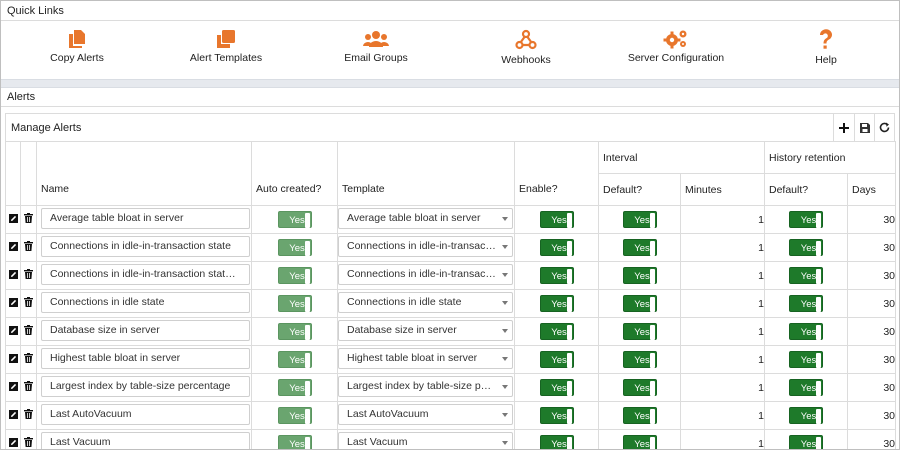 This screenshot has width=900, height=450. I want to click on alert-name-input: Last AutoVacuum, so click(145, 414).